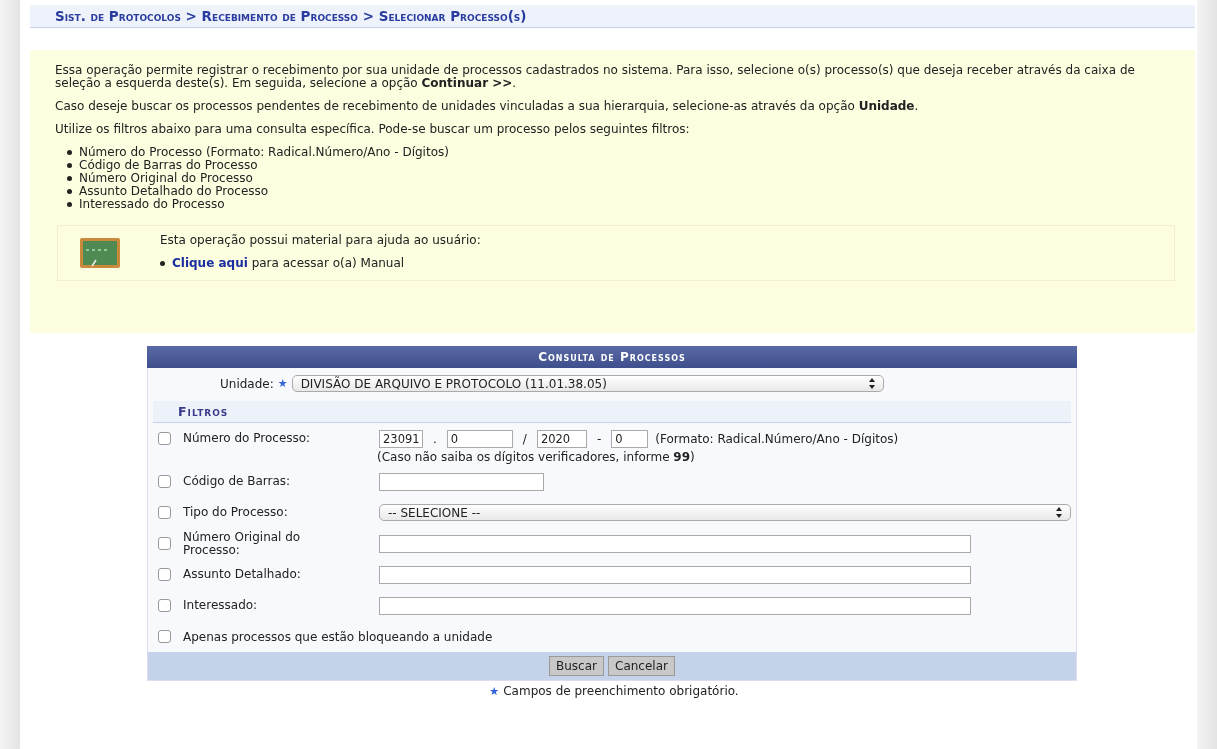 This screenshot has width=1217, height=749. What do you see at coordinates (434, 512) in the screenshot?
I see `select-value: -- SELECIONE --` at bounding box center [434, 512].